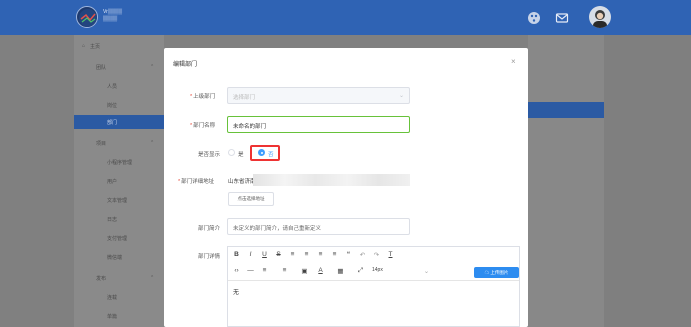 This screenshot has width=691, height=327. What do you see at coordinates (647, 181) in the screenshot?
I see `background-right-area` at bounding box center [647, 181].